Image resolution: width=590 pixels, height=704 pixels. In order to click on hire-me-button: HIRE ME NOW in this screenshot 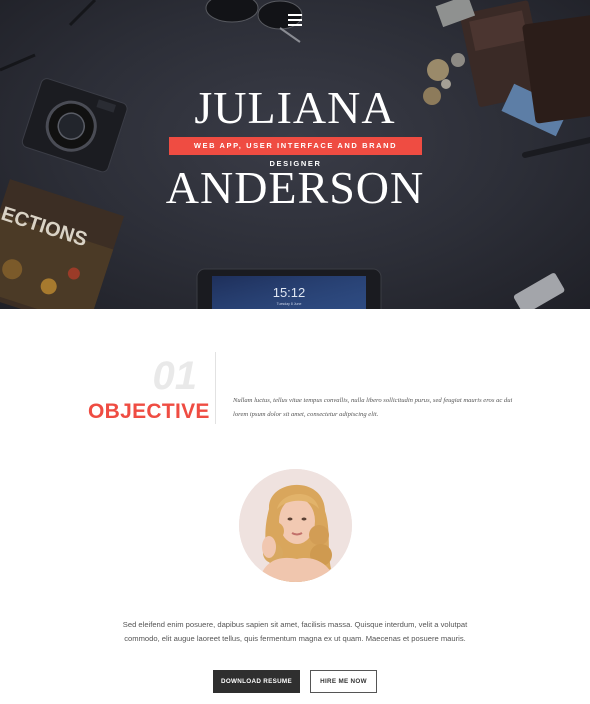, I will do `click(343, 681)`.